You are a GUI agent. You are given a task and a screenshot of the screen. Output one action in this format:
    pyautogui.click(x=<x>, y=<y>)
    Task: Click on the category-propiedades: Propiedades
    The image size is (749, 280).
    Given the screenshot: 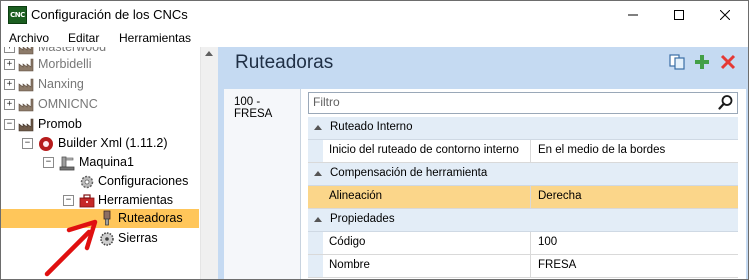 What is the action you would take?
    pyautogui.click(x=523, y=220)
    